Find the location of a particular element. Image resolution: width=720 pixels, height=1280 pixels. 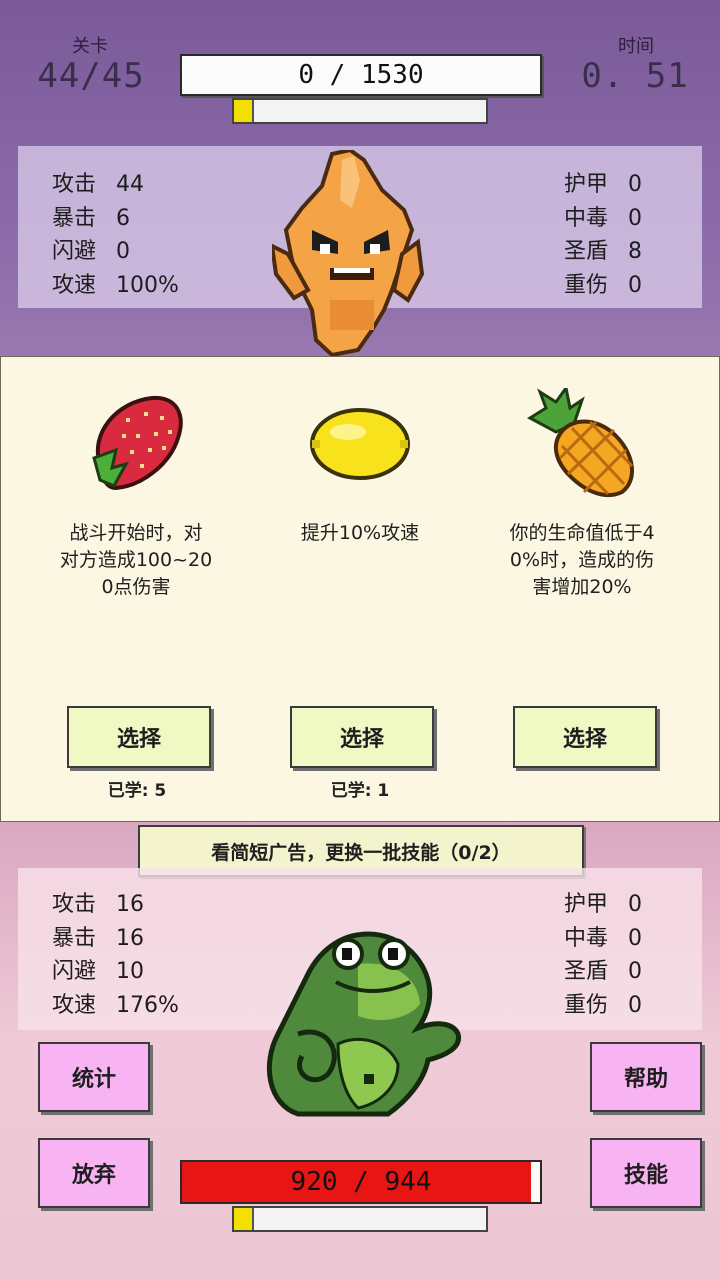

enemy-stat-left-0: 攻击44 is located at coordinates (98, 182).